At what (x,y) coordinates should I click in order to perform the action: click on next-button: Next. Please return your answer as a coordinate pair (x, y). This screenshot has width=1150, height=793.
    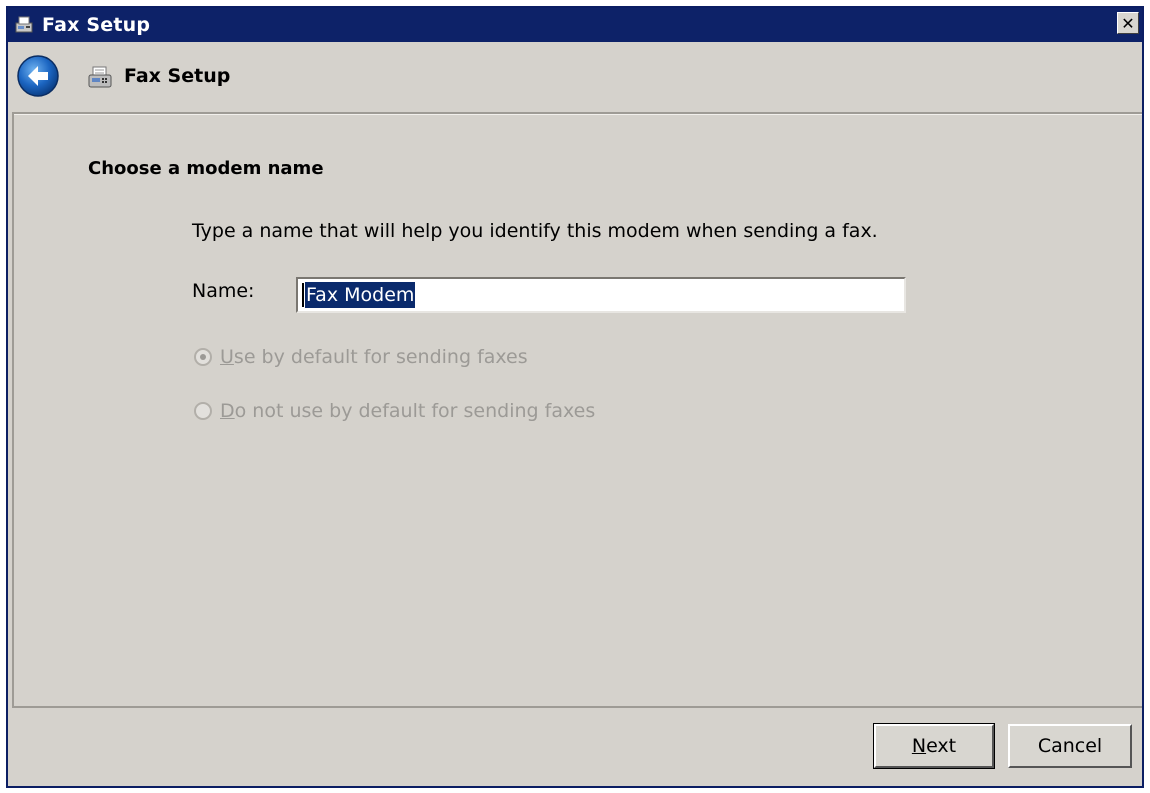
    Looking at the image, I should click on (934, 746).